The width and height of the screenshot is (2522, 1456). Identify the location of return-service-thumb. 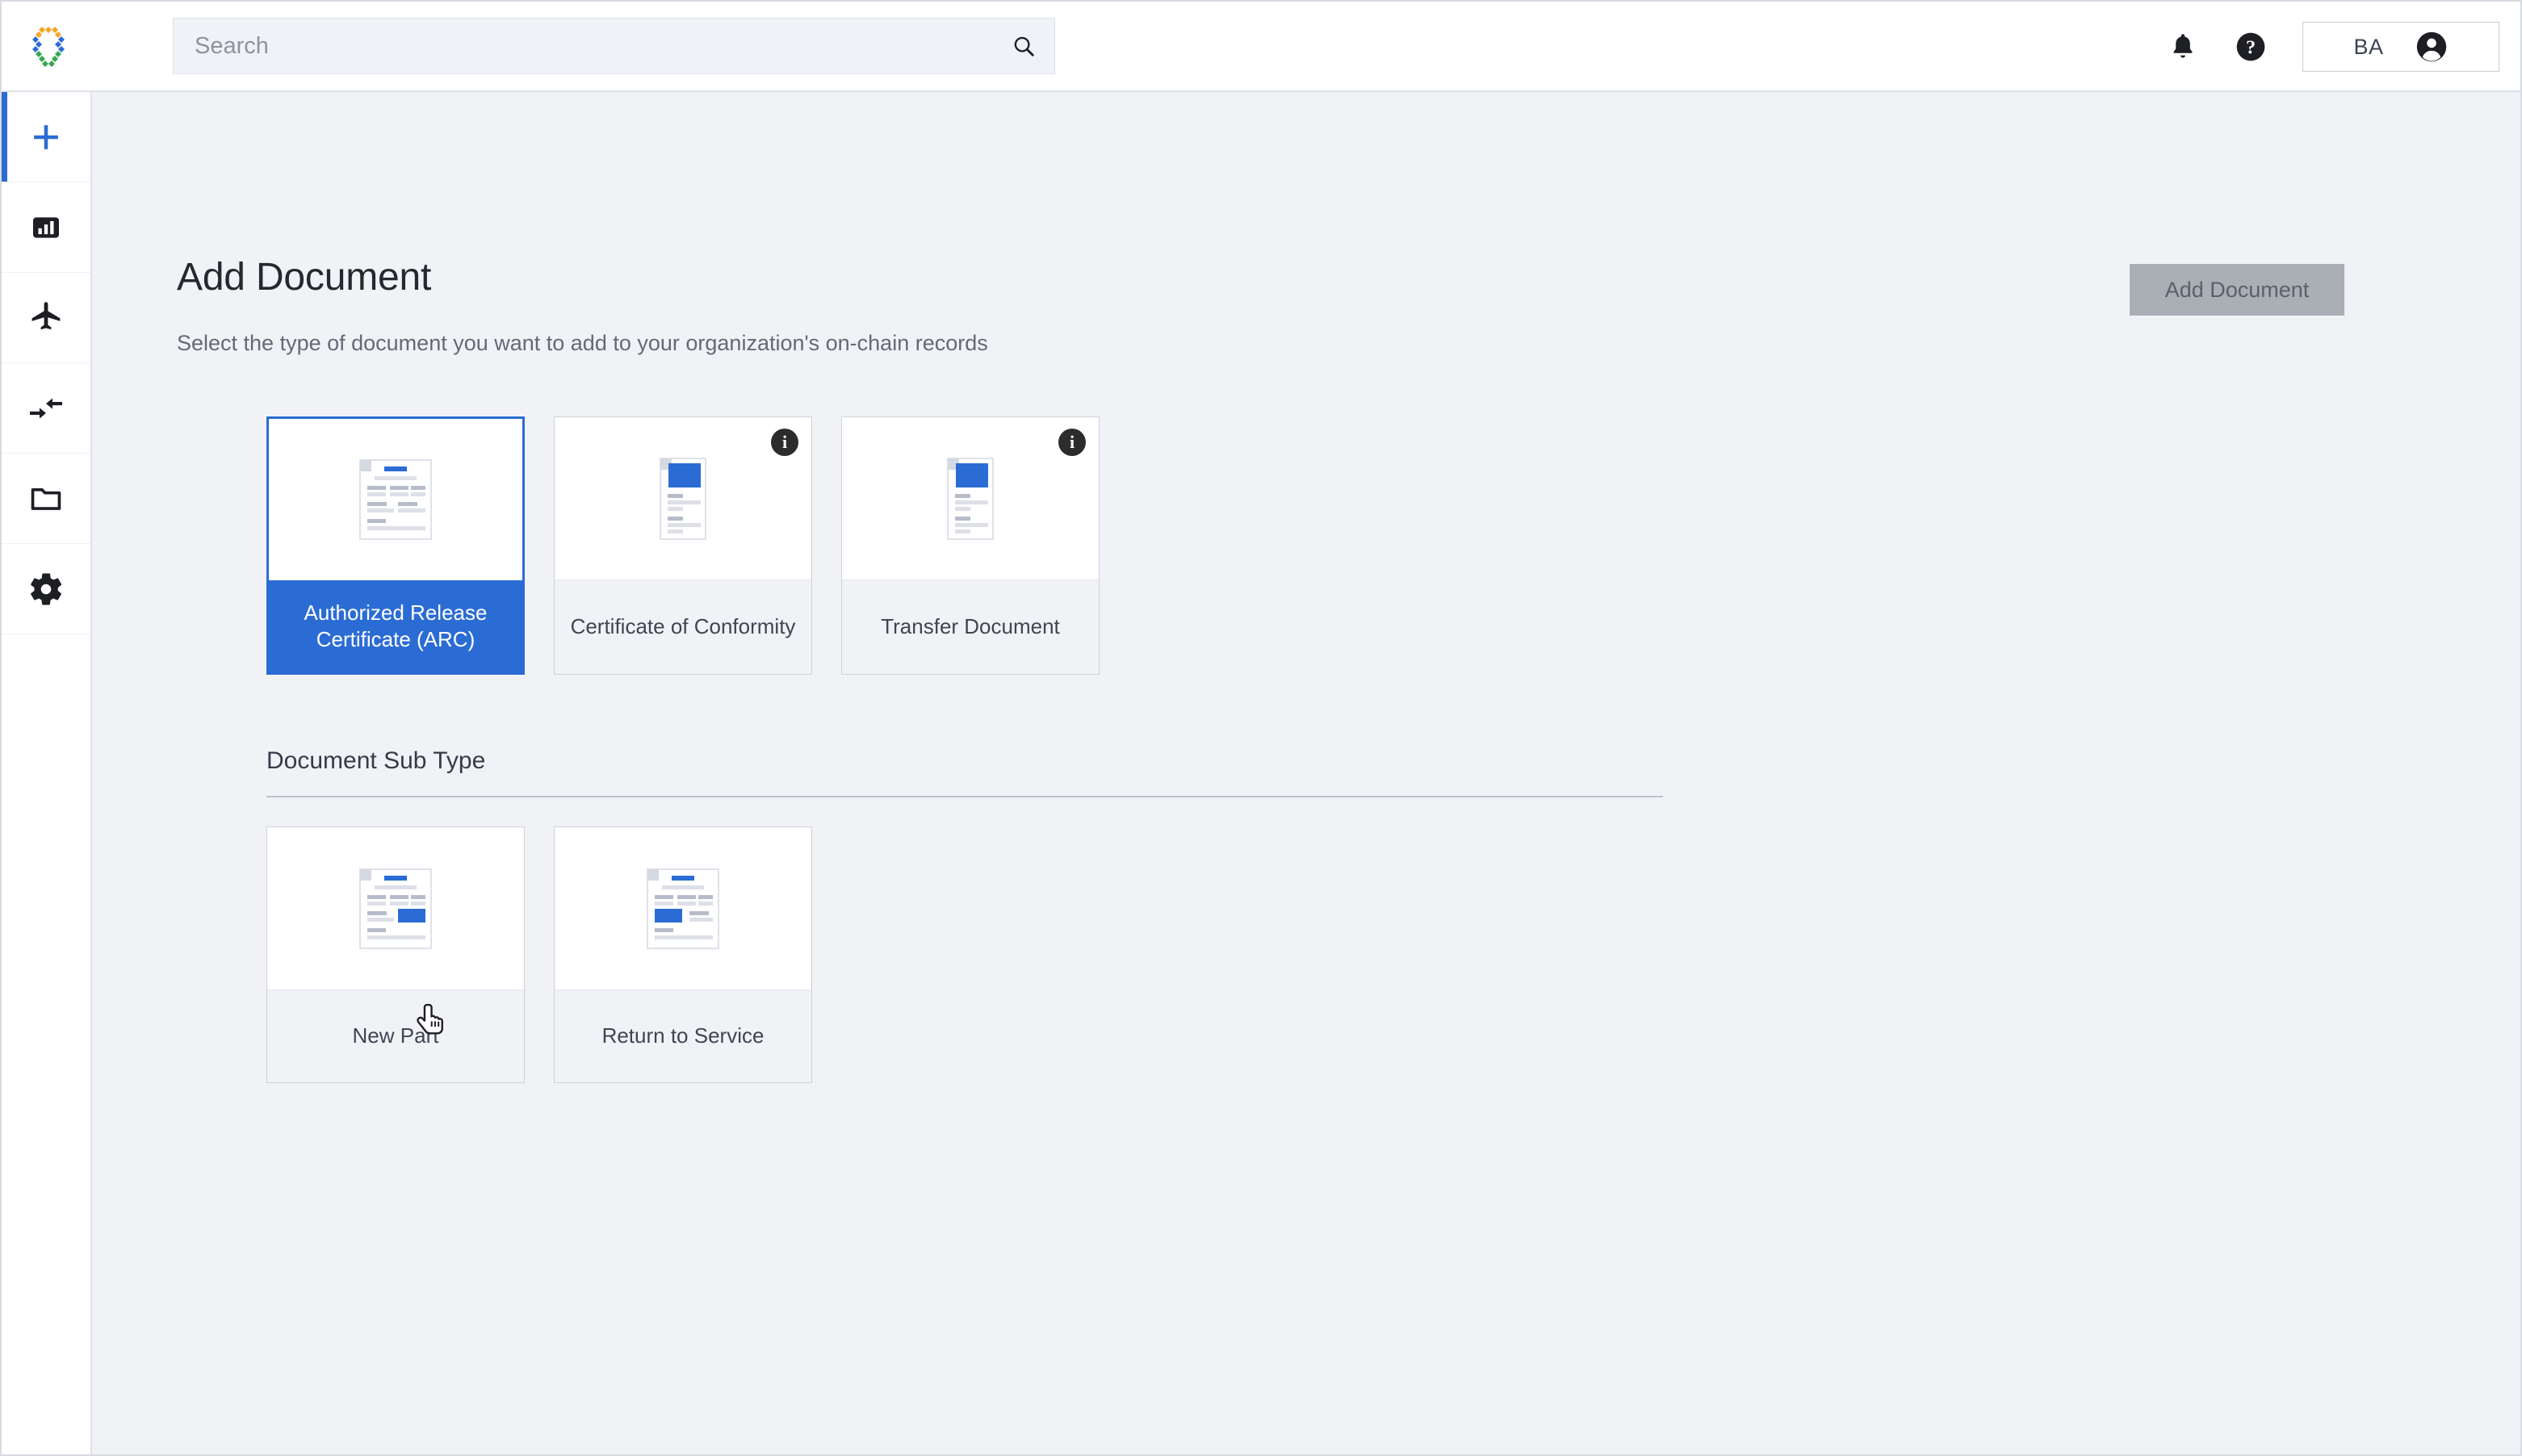
(683, 908).